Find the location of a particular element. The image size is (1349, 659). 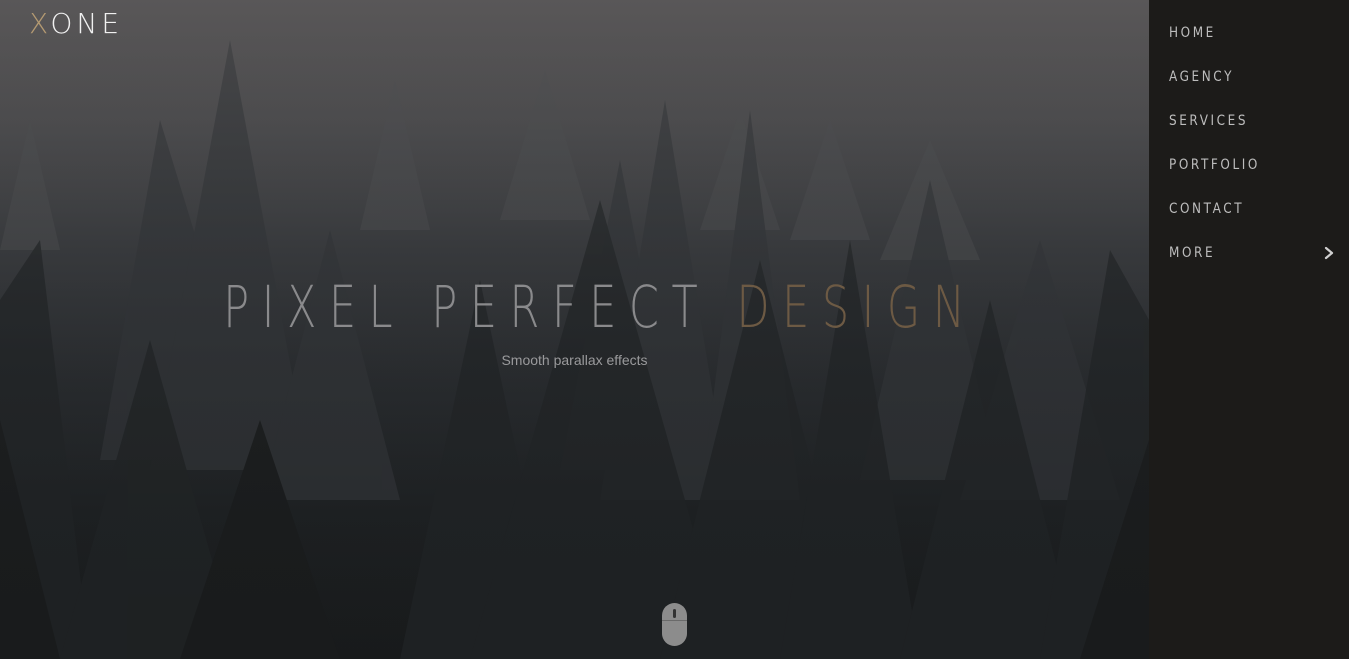

nav-item-label: PORTFOLIO is located at coordinates (1214, 165).